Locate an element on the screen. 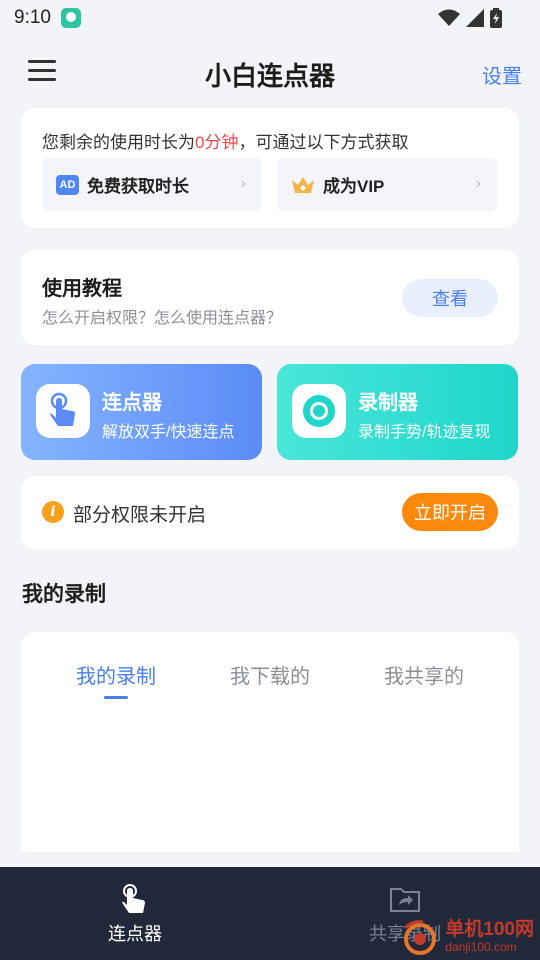 The image size is (540, 960). watermark-text: 单机100网 danji100.com is located at coordinates (489, 937).